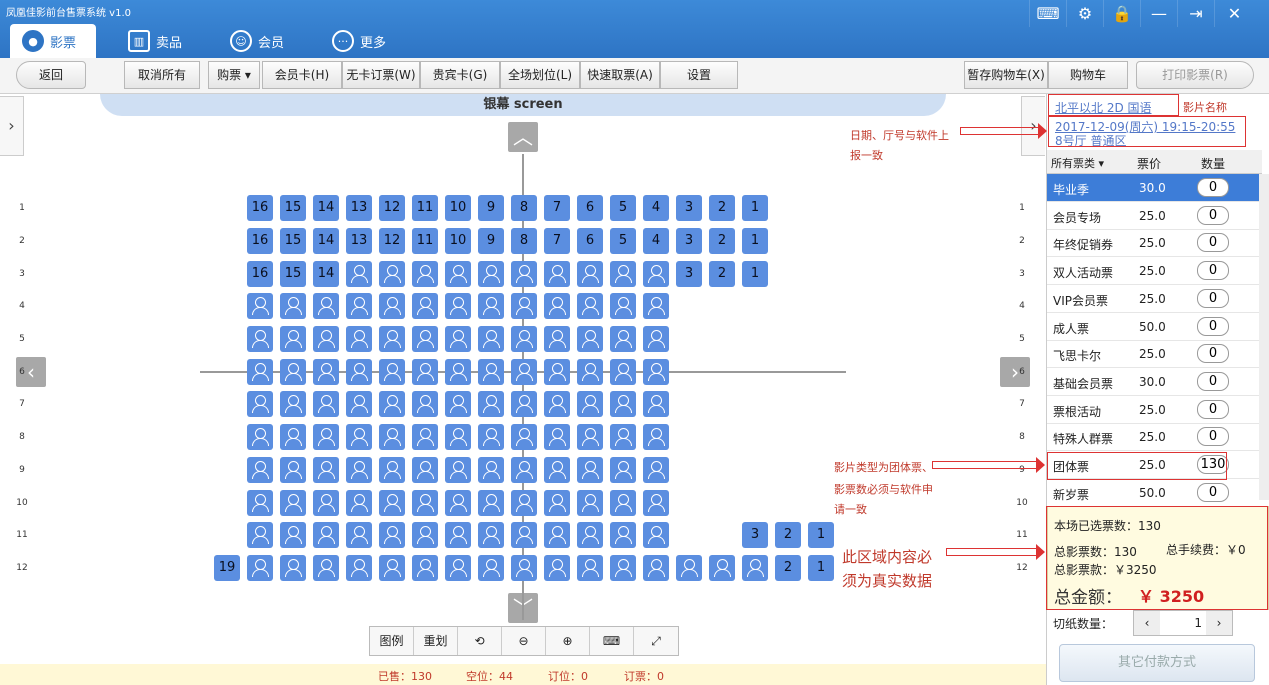  Describe the element at coordinates (326, 274) in the screenshot. I see `available-seat: 14` at that location.